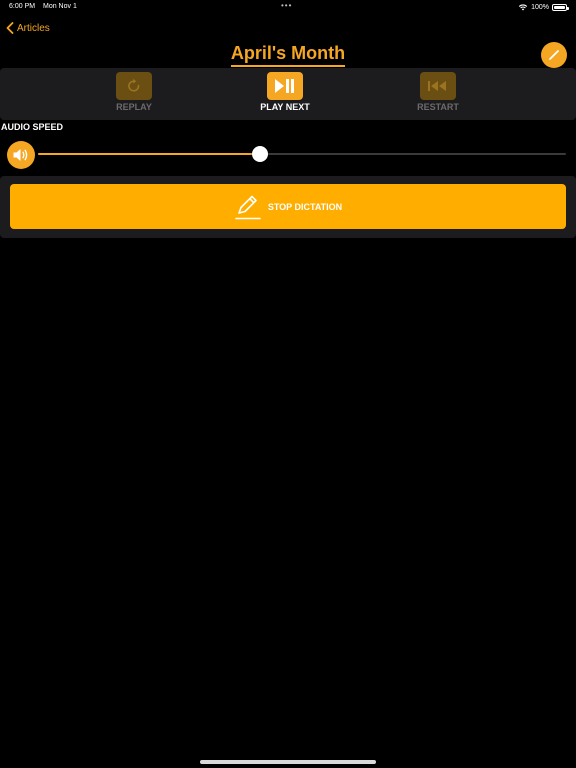  I want to click on play-pause-icon, so click(284, 86).